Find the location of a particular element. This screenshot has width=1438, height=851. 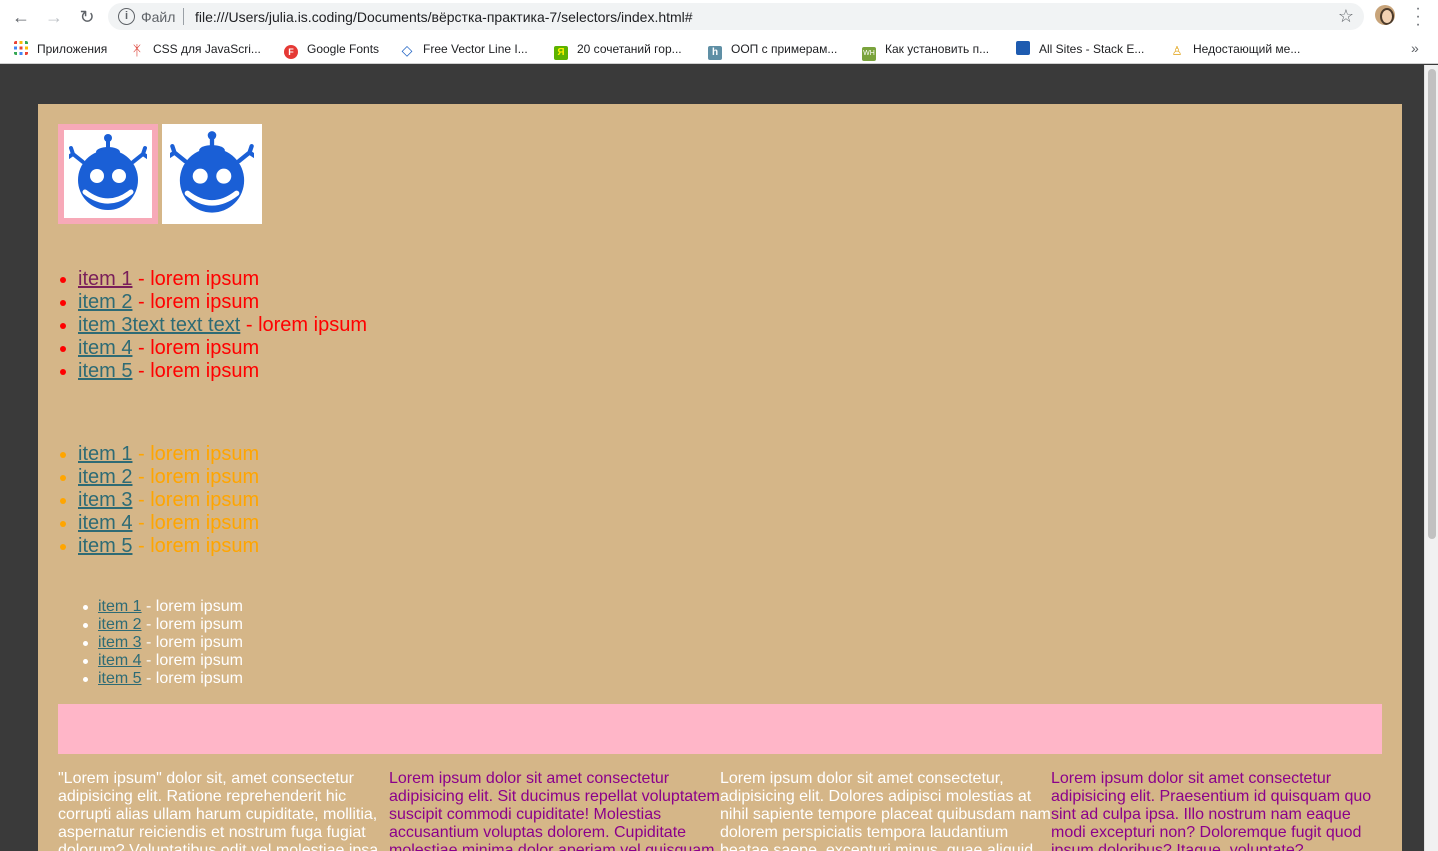

list-item: item 3text text text - lorem ipsum is located at coordinates (213, 325).